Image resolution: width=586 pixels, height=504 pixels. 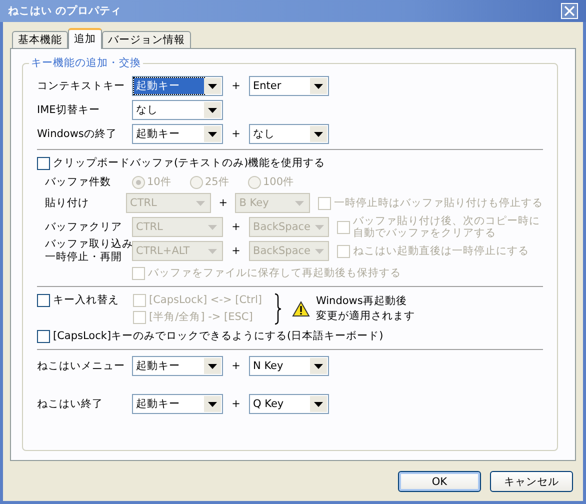 What do you see at coordinates (65, 11) in the screenshot?
I see `window-title: ねこはい のプロパティ` at bounding box center [65, 11].